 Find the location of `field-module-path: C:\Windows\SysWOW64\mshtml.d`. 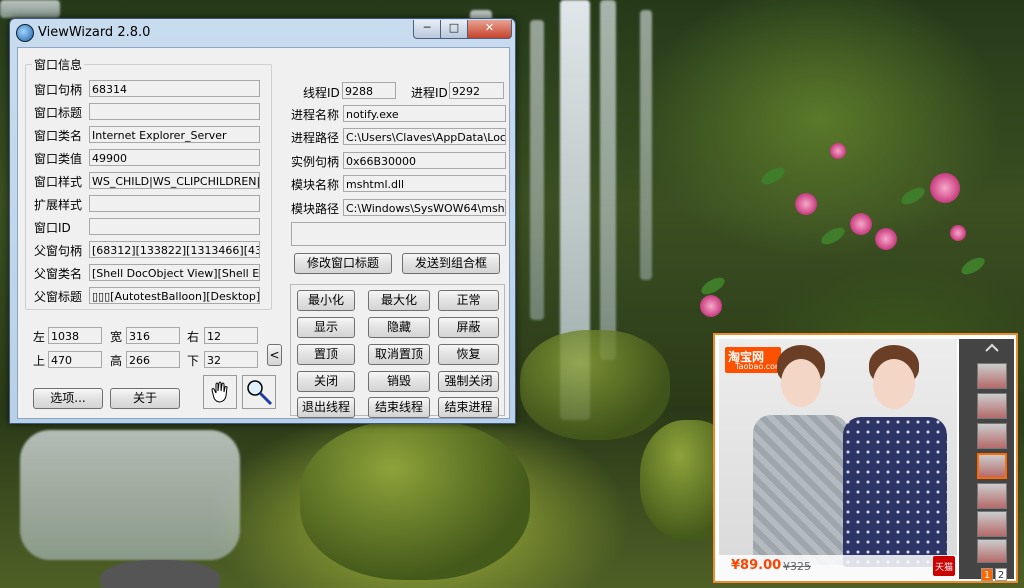

field-module-path: C:\Windows\SysWOW64\mshtml.d is located at coordinates (424, 207).